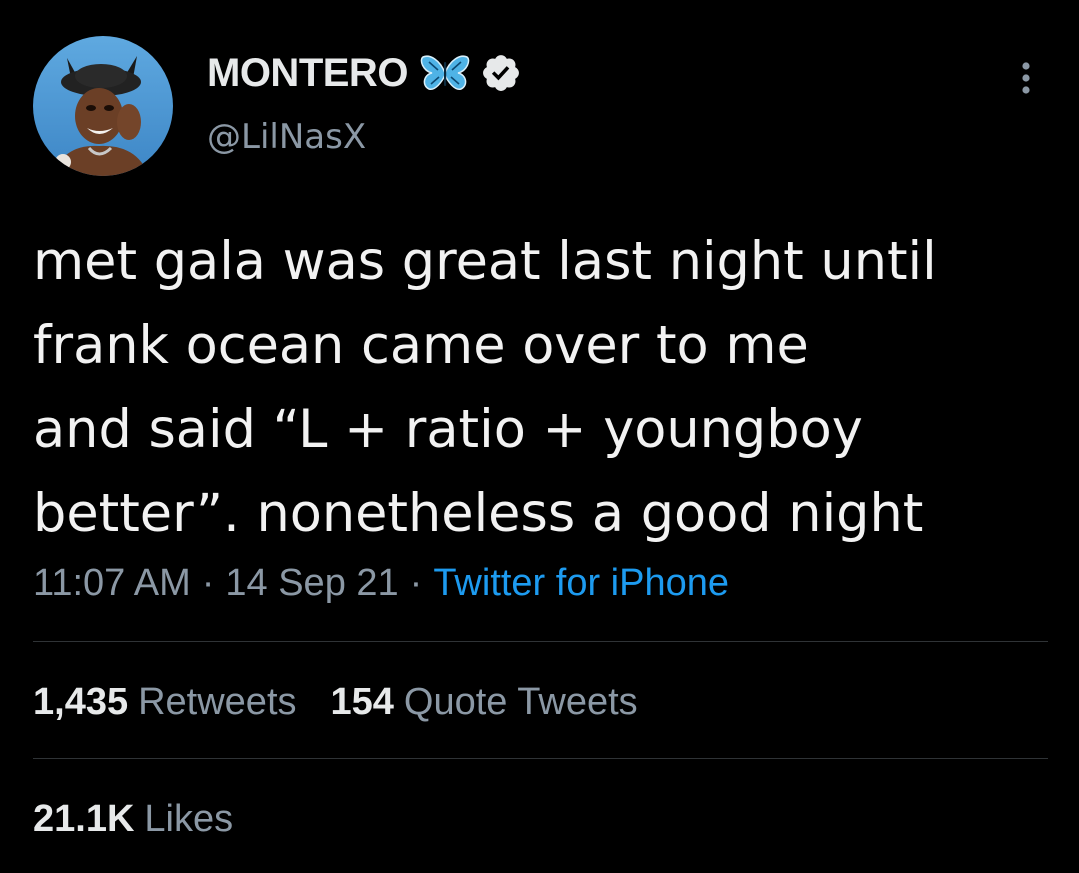 This screenshot has width=1079, height=873. What do you see at coordinates (421, 345) in the screenshot?
I see `tweet-text-line: frank ocean came over to me` at bounding box center [421, 345].